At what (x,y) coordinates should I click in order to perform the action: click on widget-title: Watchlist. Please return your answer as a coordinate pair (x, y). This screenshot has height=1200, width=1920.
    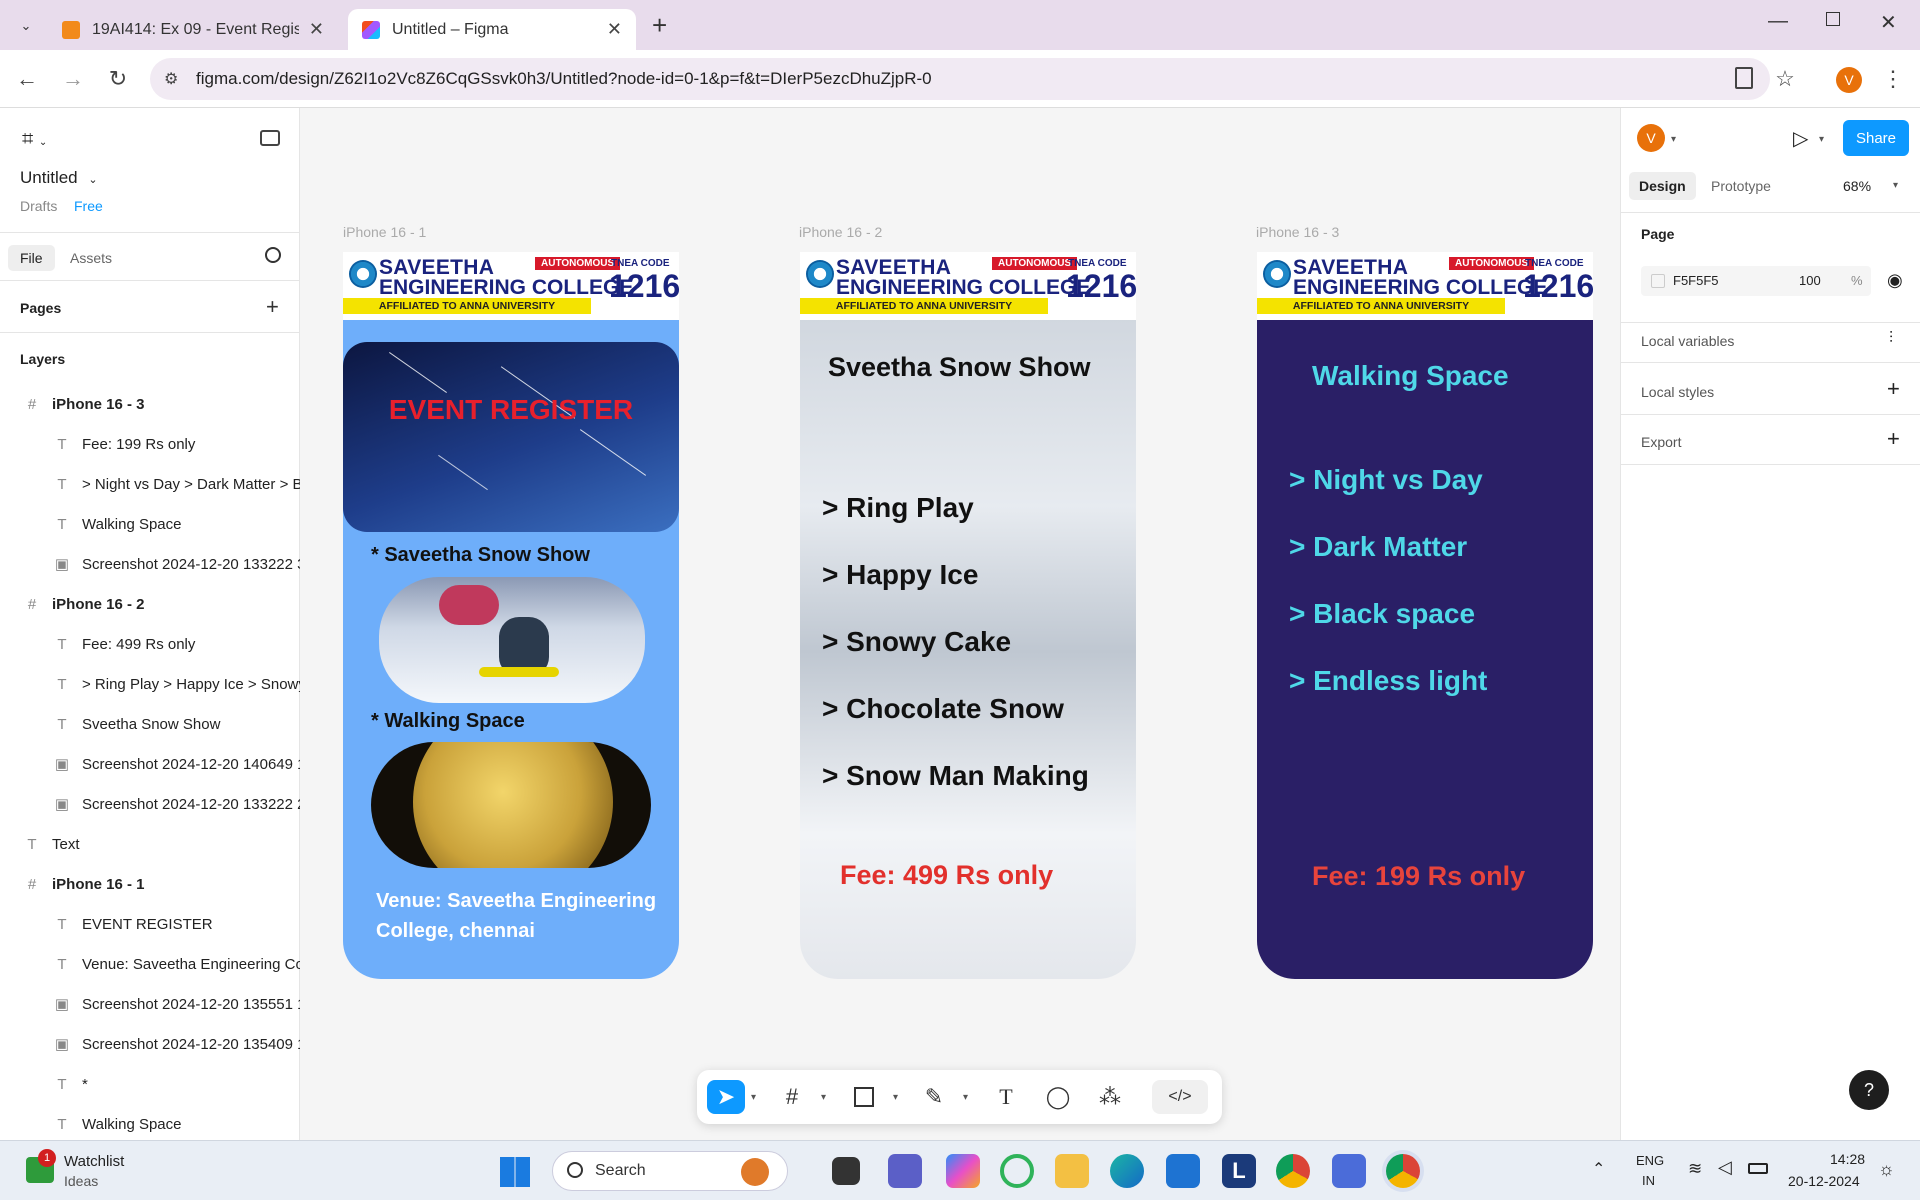
    Looking at the image, I should click on (94, 1161).